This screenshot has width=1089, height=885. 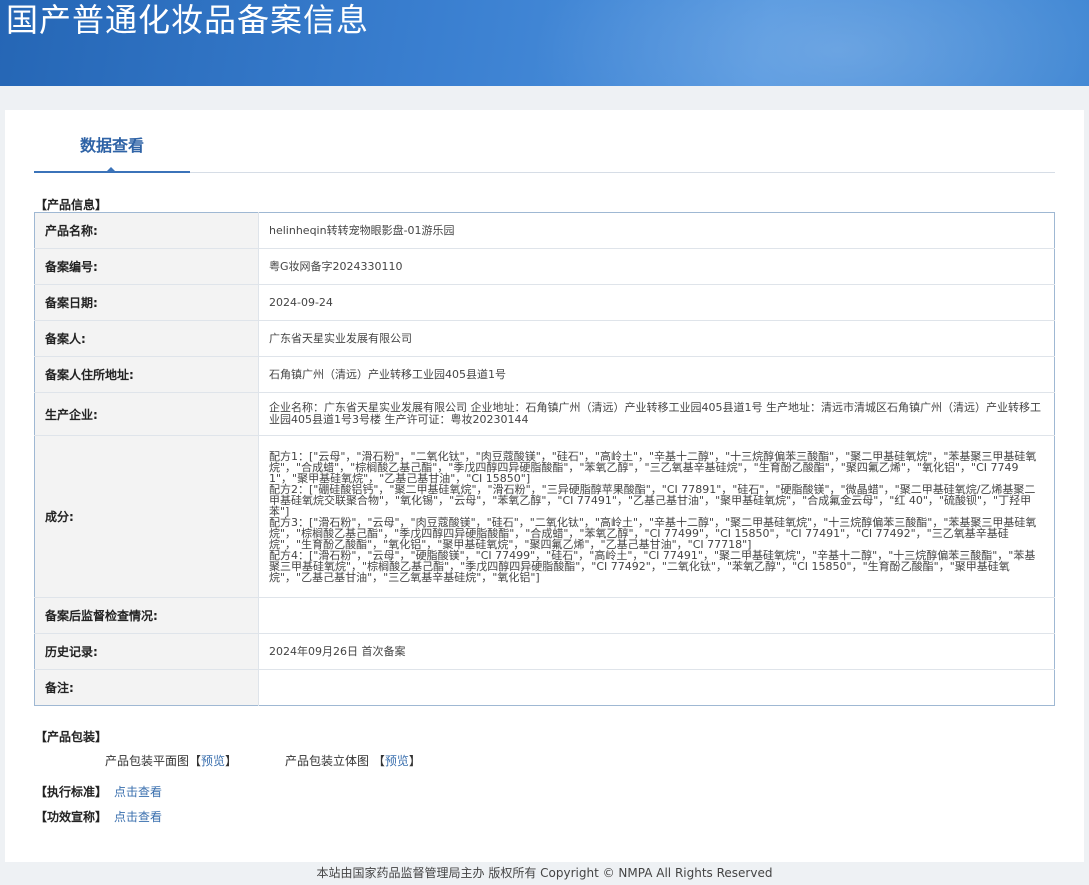 I want to click on remarks-value, so click(x=657, y=688).